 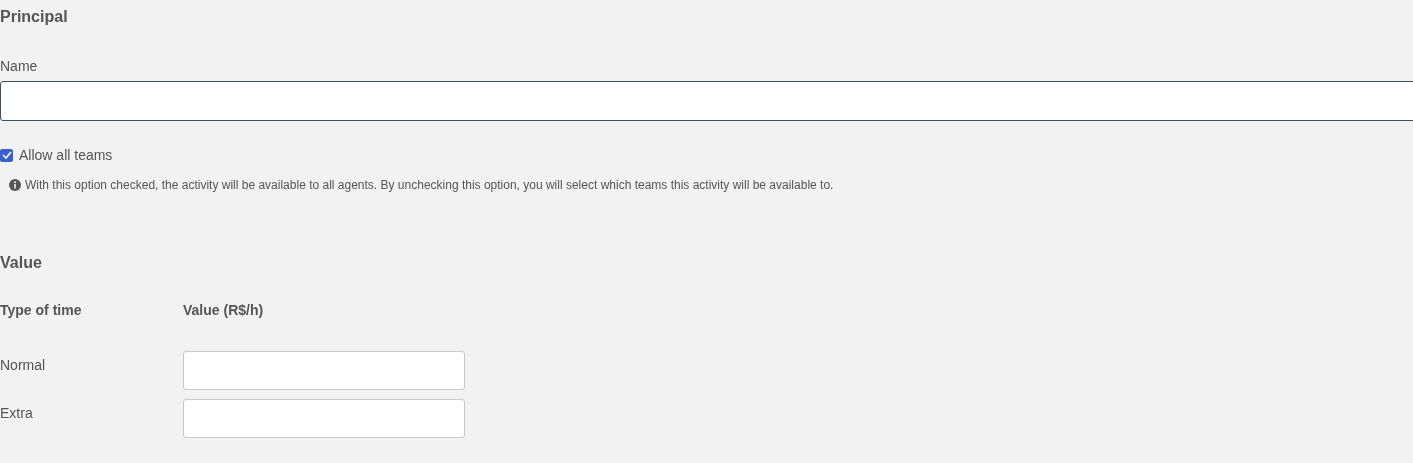 What do you see at coordinates (23, 365) in the screenshot?
I see `row-label: Normal` at bounding box center [23, 365].